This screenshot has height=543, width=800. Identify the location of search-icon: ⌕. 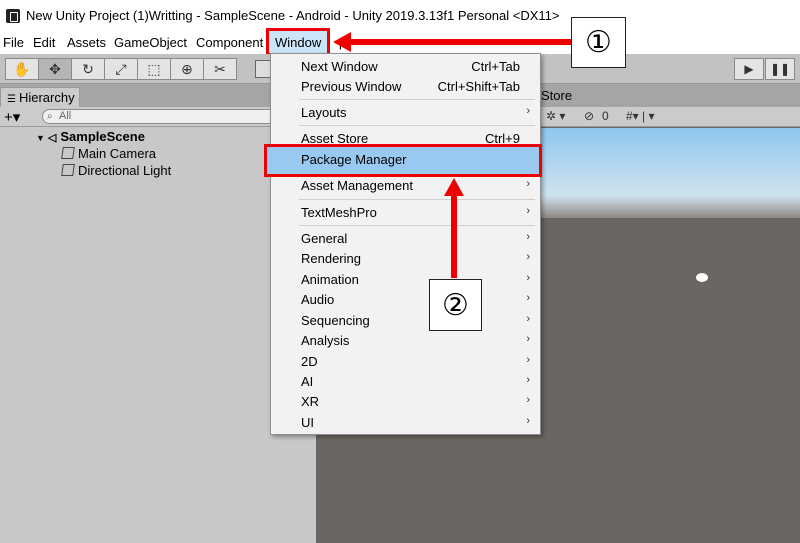
(50, 116).